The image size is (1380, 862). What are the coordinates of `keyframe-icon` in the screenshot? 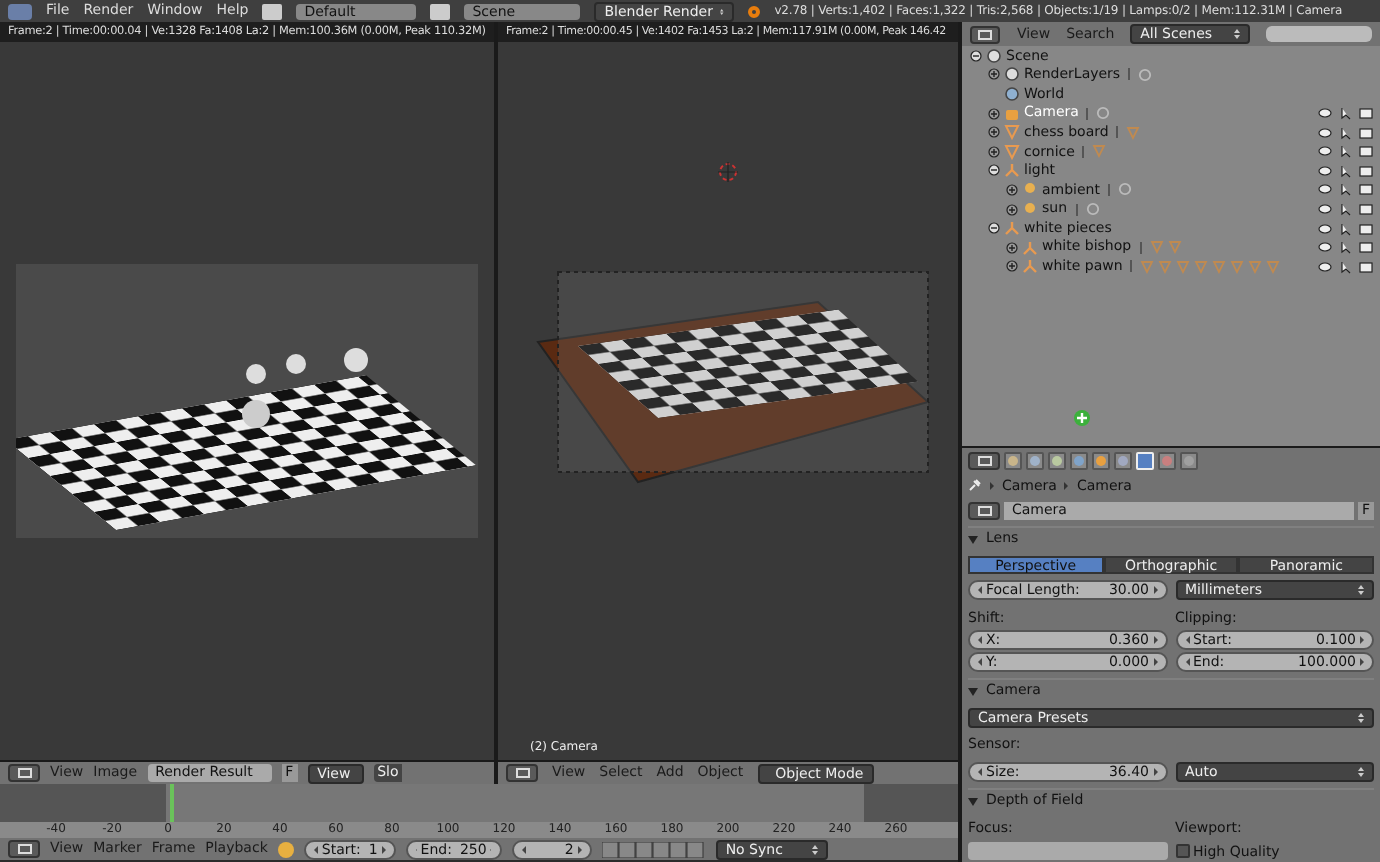 It's located at (285, 849).